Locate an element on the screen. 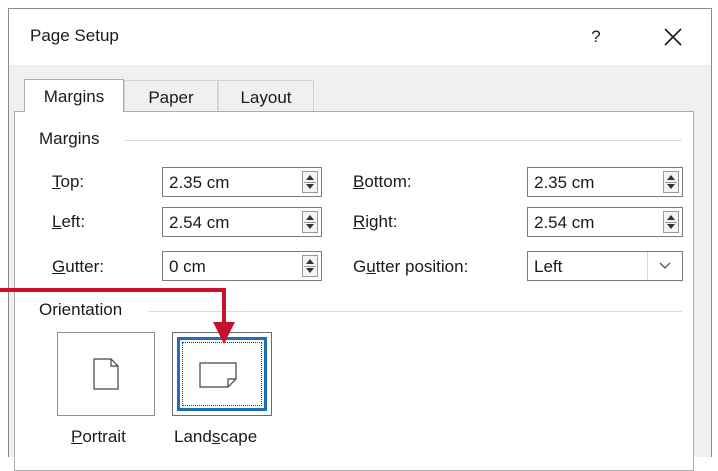 The width and height of the screenshot is (718, 471). callout-arrow-icon is located at coordinates (117, 316).